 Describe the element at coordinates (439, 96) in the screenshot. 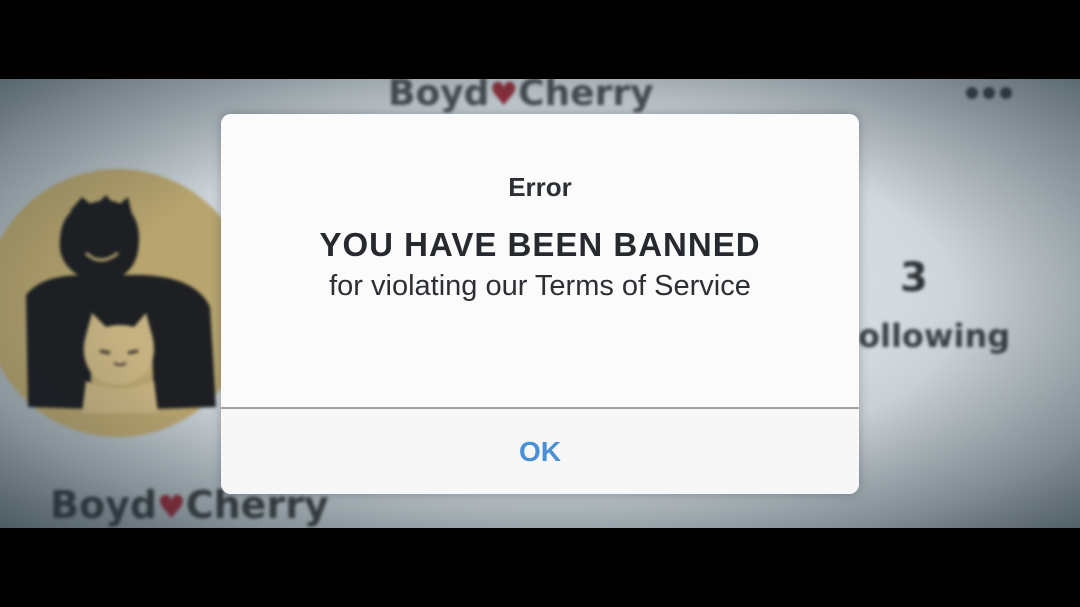

I see `profile-header-name-left: Boyd` at that location.